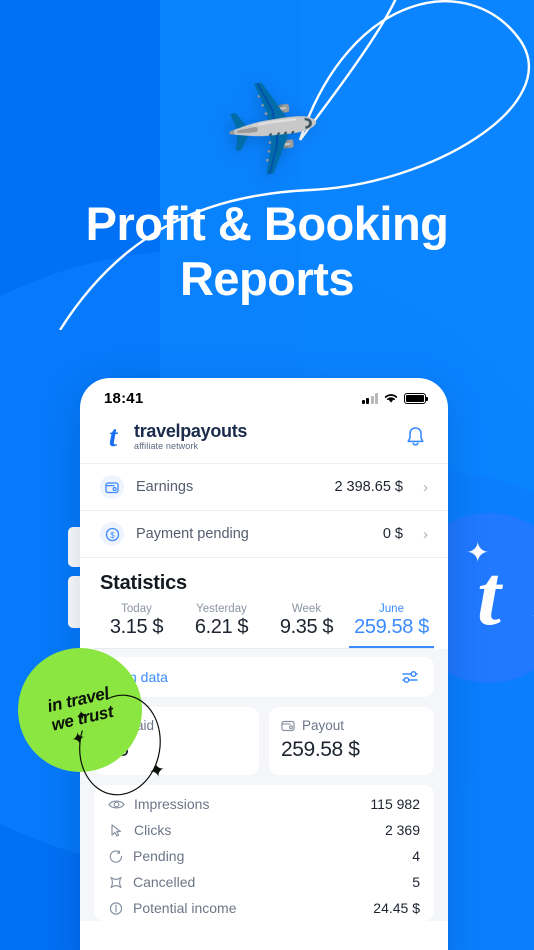 This screenshot has height=950, width=534. I want to click on metric-row-impressions: Impressions 115 982, so click(264, 804).